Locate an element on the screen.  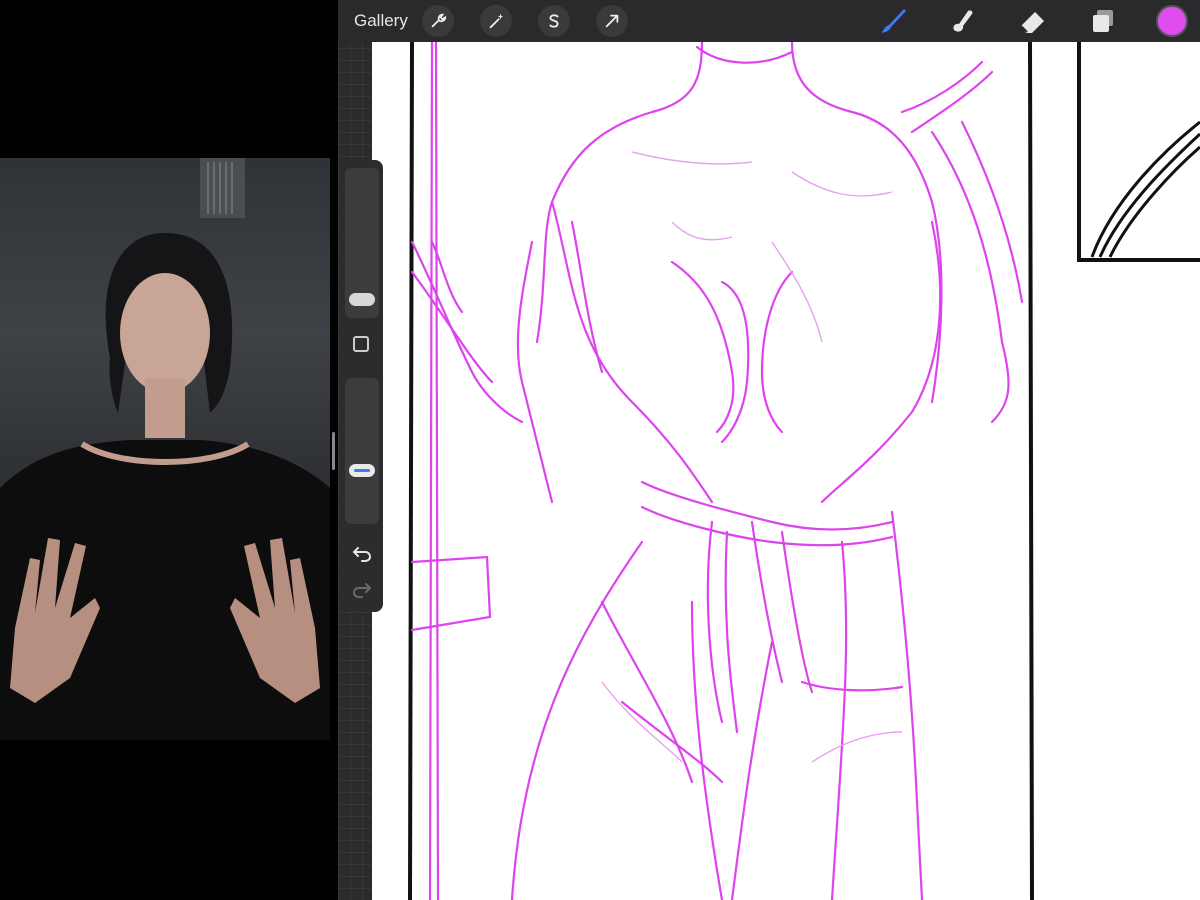
brush-tool is located at coordinates (893, 21).